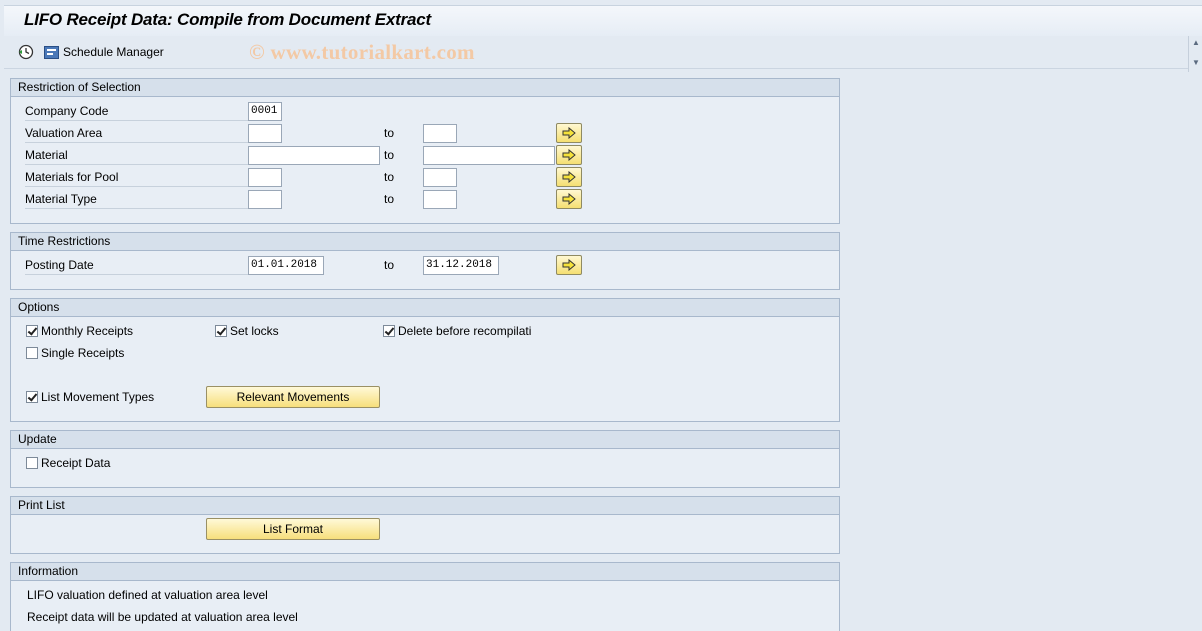 Image resolution: width=1202 pixels, height=631 pixels. What do you see at coordinates (389, 331) in the screenshot?
I see `delete-before-recompilation-checkbox` at bounding box center [389, 331].